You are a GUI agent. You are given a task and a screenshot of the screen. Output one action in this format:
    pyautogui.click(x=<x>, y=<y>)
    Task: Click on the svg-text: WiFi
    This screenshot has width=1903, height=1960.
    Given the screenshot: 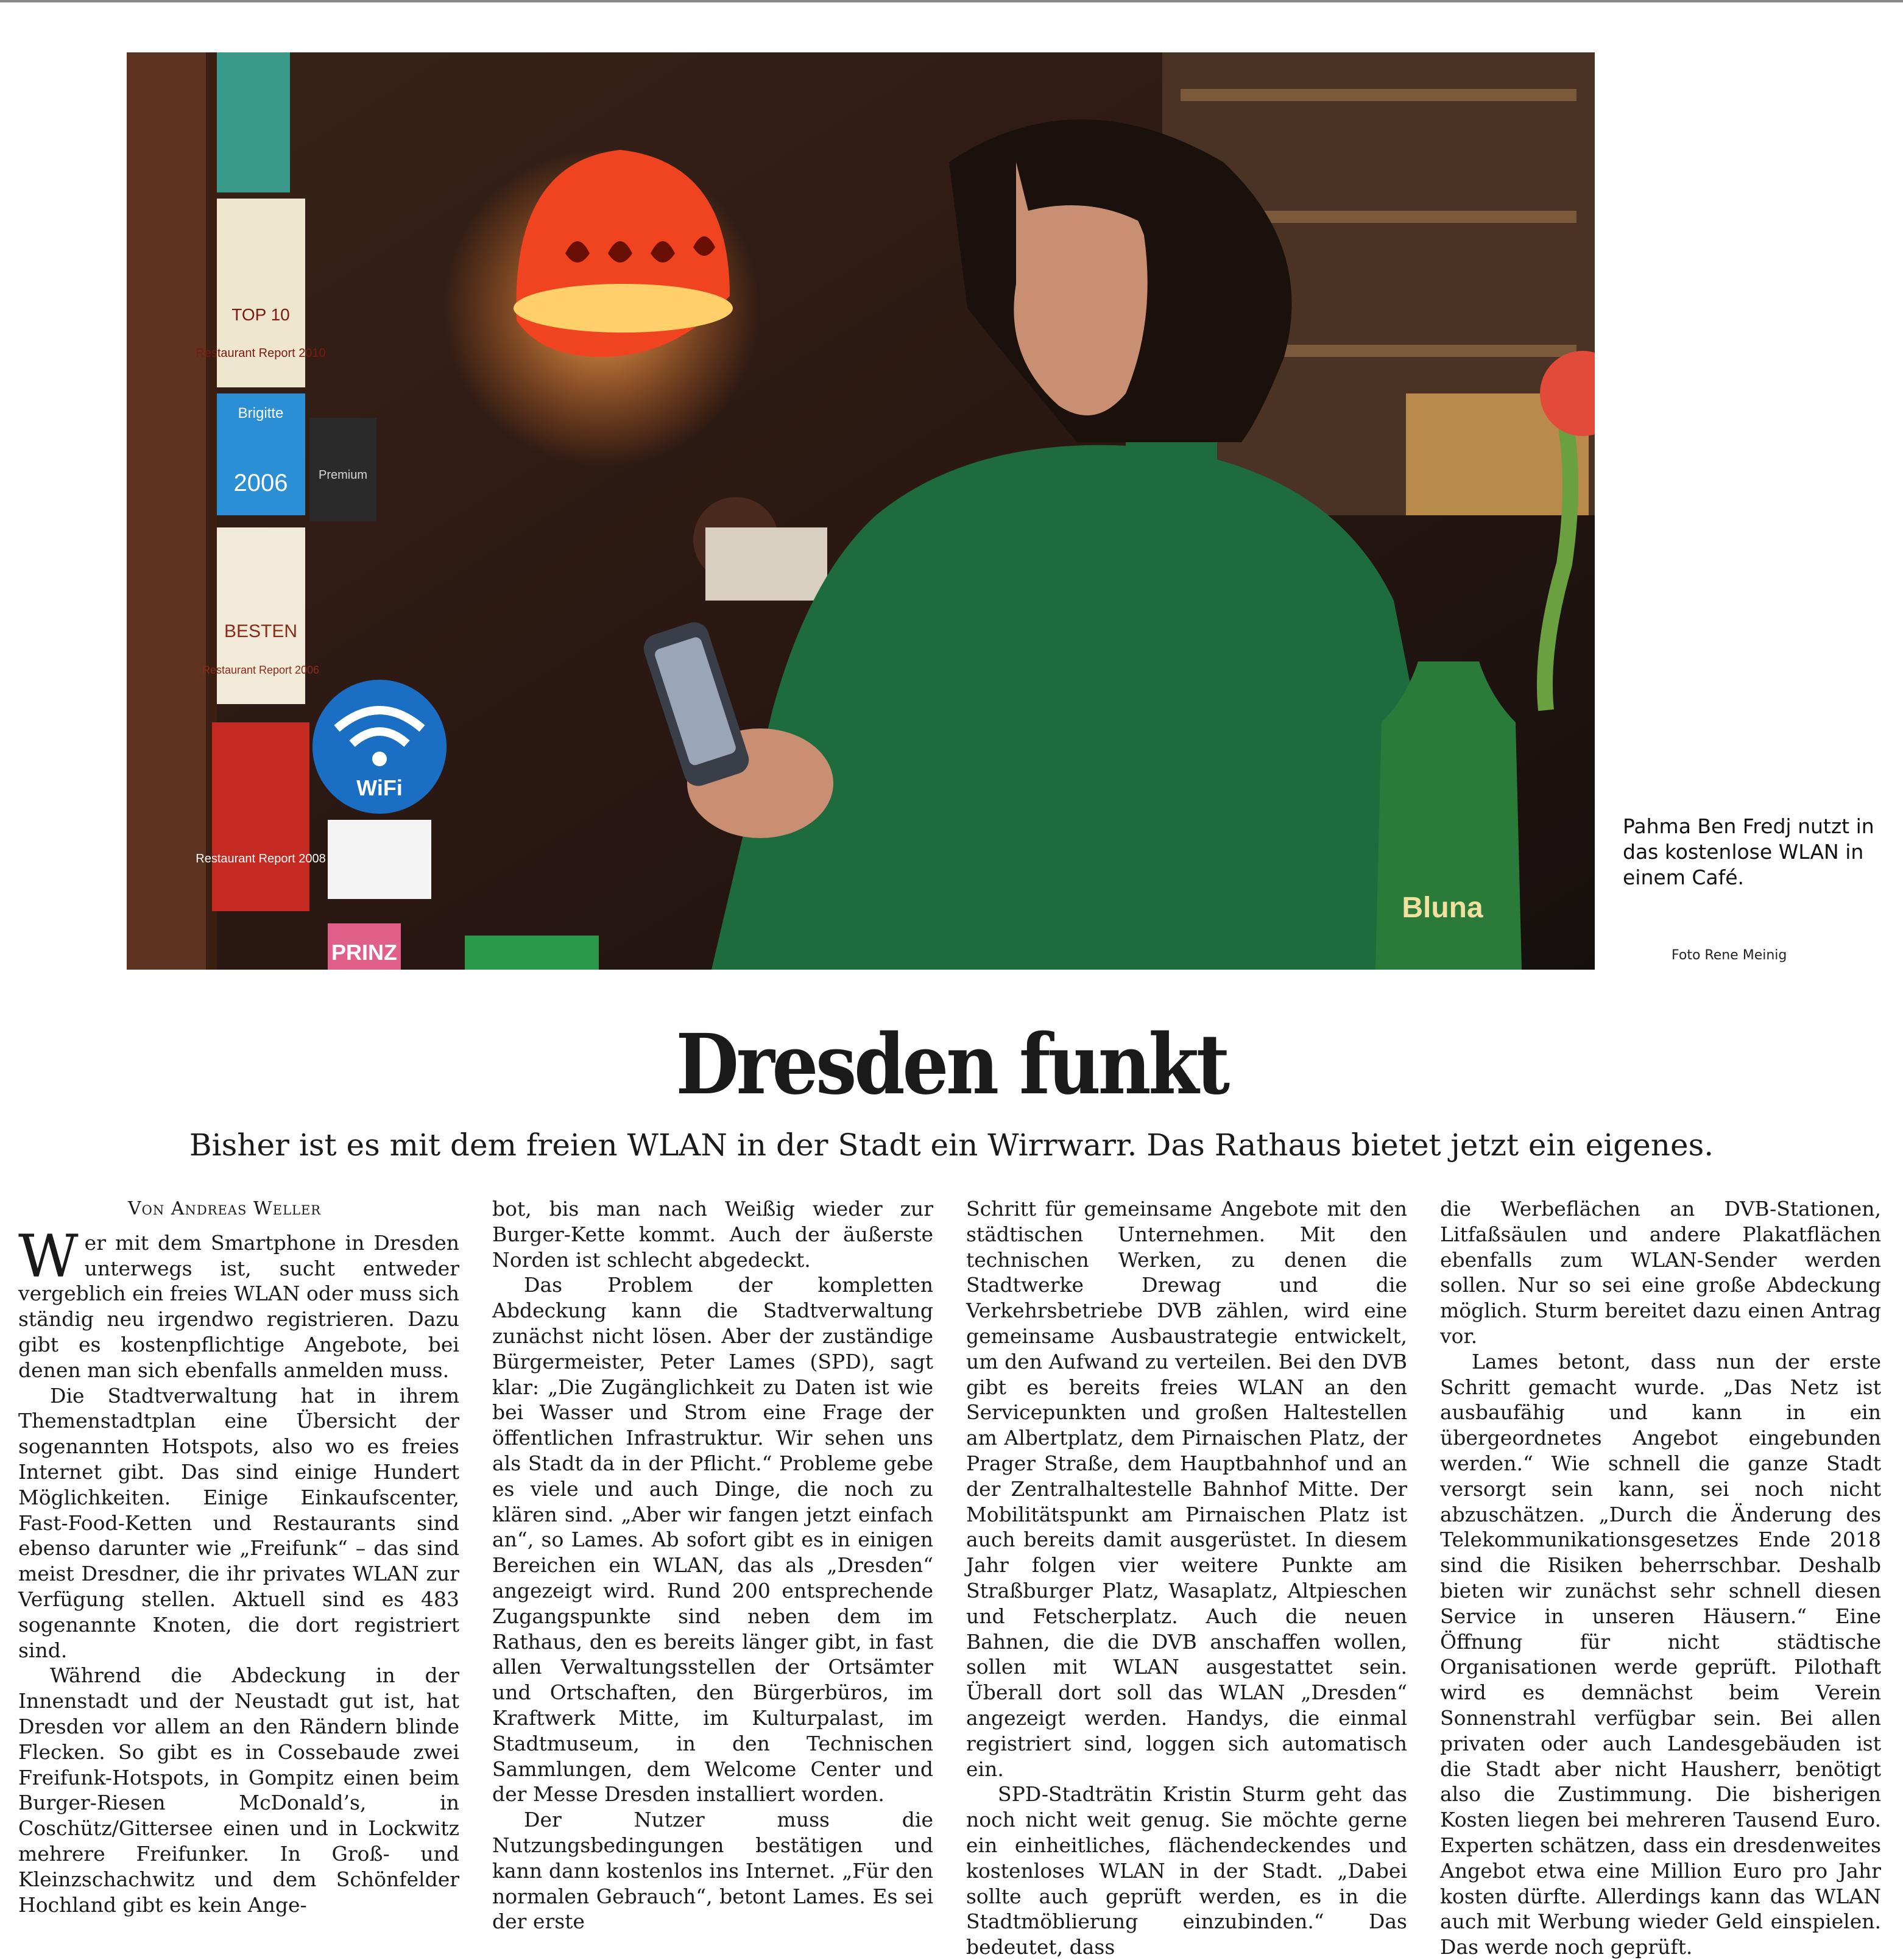 What is the action you would take?
    pyautogui.click(x=379, y=787)
    